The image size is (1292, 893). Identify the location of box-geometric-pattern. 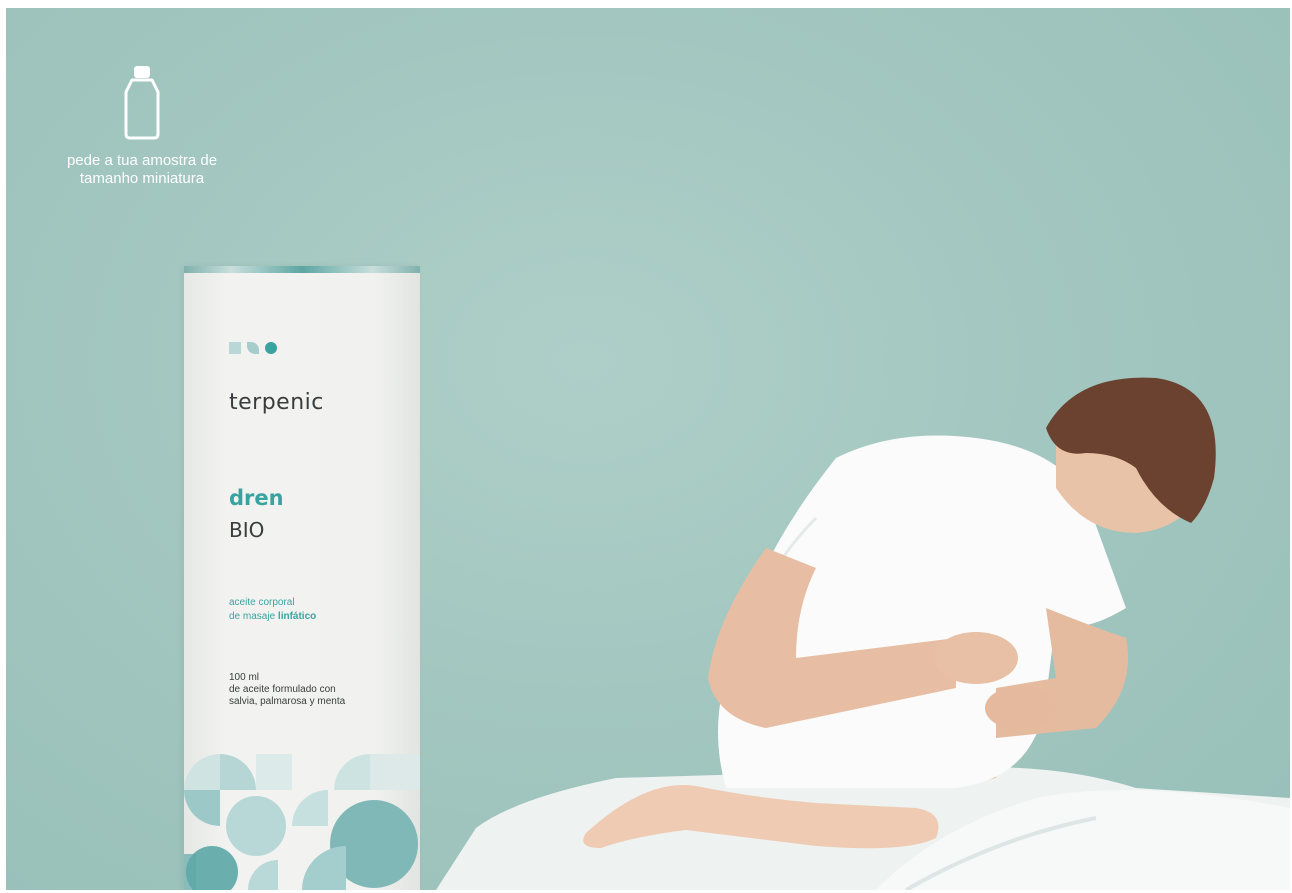
(302, 822).